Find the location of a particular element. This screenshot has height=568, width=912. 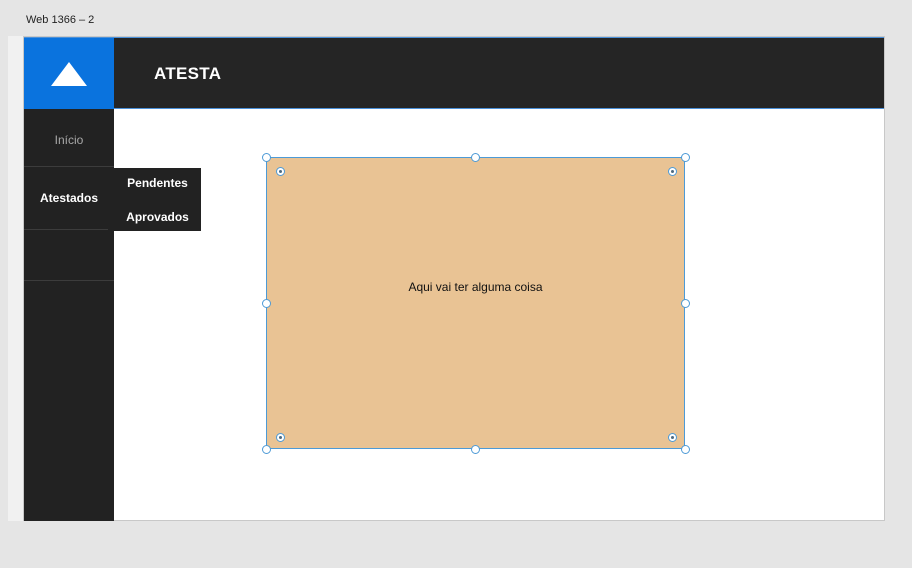

artboard-label: Web 1366 – 2 is located at coordinates (60, 20).